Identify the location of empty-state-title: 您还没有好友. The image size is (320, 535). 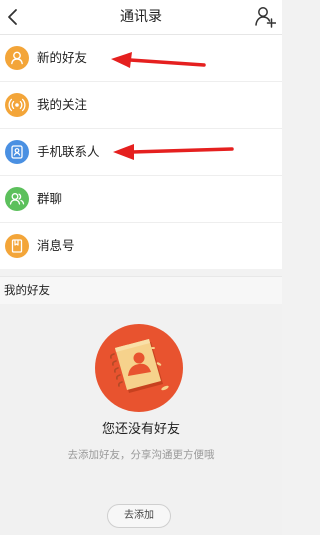
(140, 429).